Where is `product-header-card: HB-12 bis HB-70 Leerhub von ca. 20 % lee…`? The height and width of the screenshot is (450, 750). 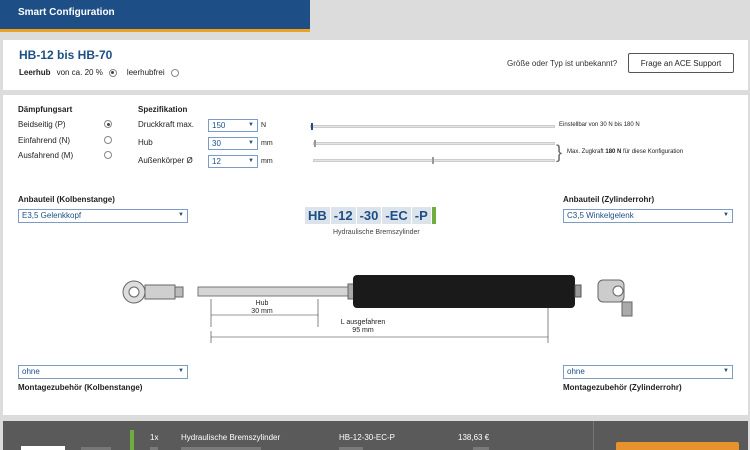
product-header-card: HB-12 bis HB-70 Leerhub von ca. 20 % lee… is located at coordinates (375, 65).